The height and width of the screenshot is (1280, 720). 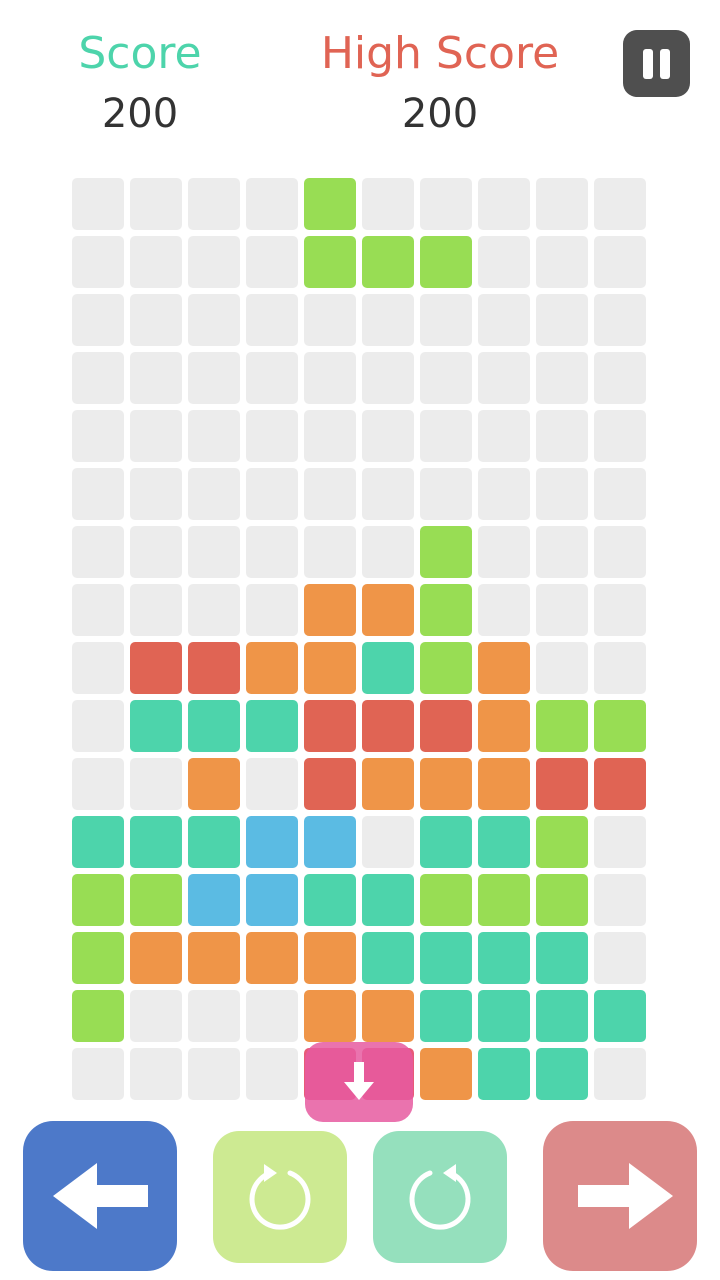 What do you see at coordinates (620, 1196) in the screenshot?
I see `move-right-button` at bounding box center [620, 1196].